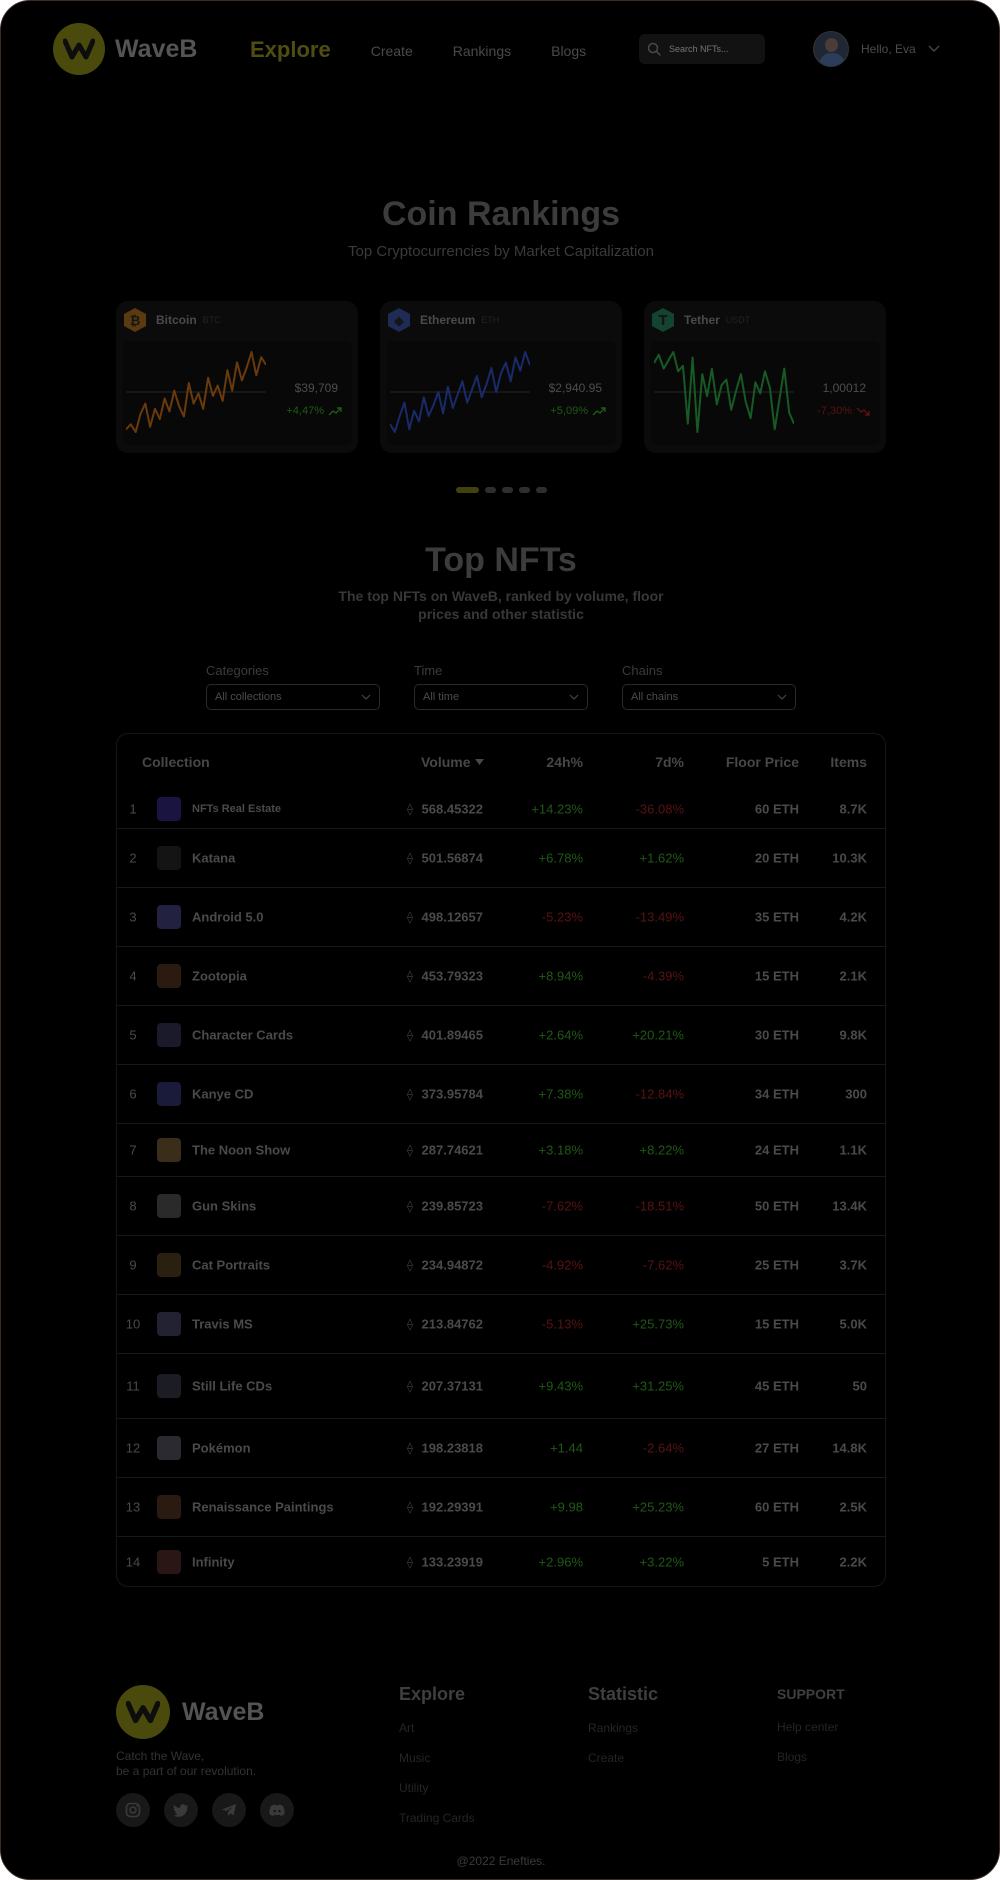 The height and width of the screenshot is (1880, 1000). Describe the element at coordinates (437, 1728) in the screenshot. I see `footer-link-art: Art` at that location.